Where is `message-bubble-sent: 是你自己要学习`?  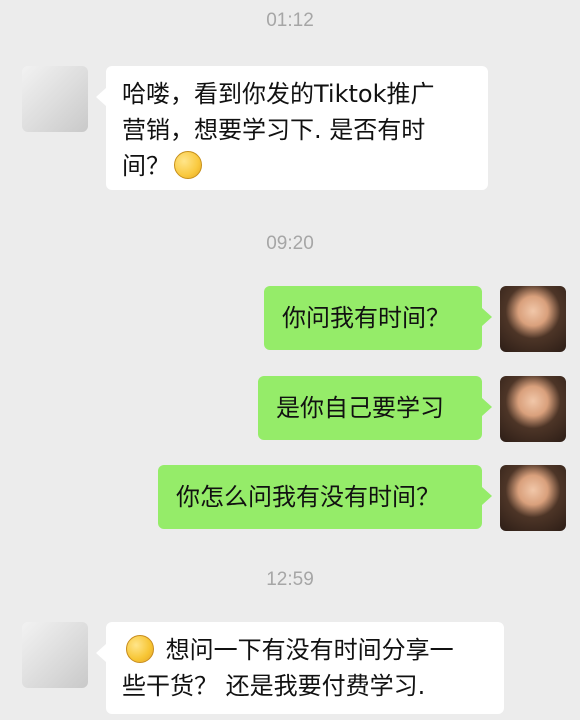
message-bubble-sent: 是你自己要学习 is located at coordinates (375, 408).